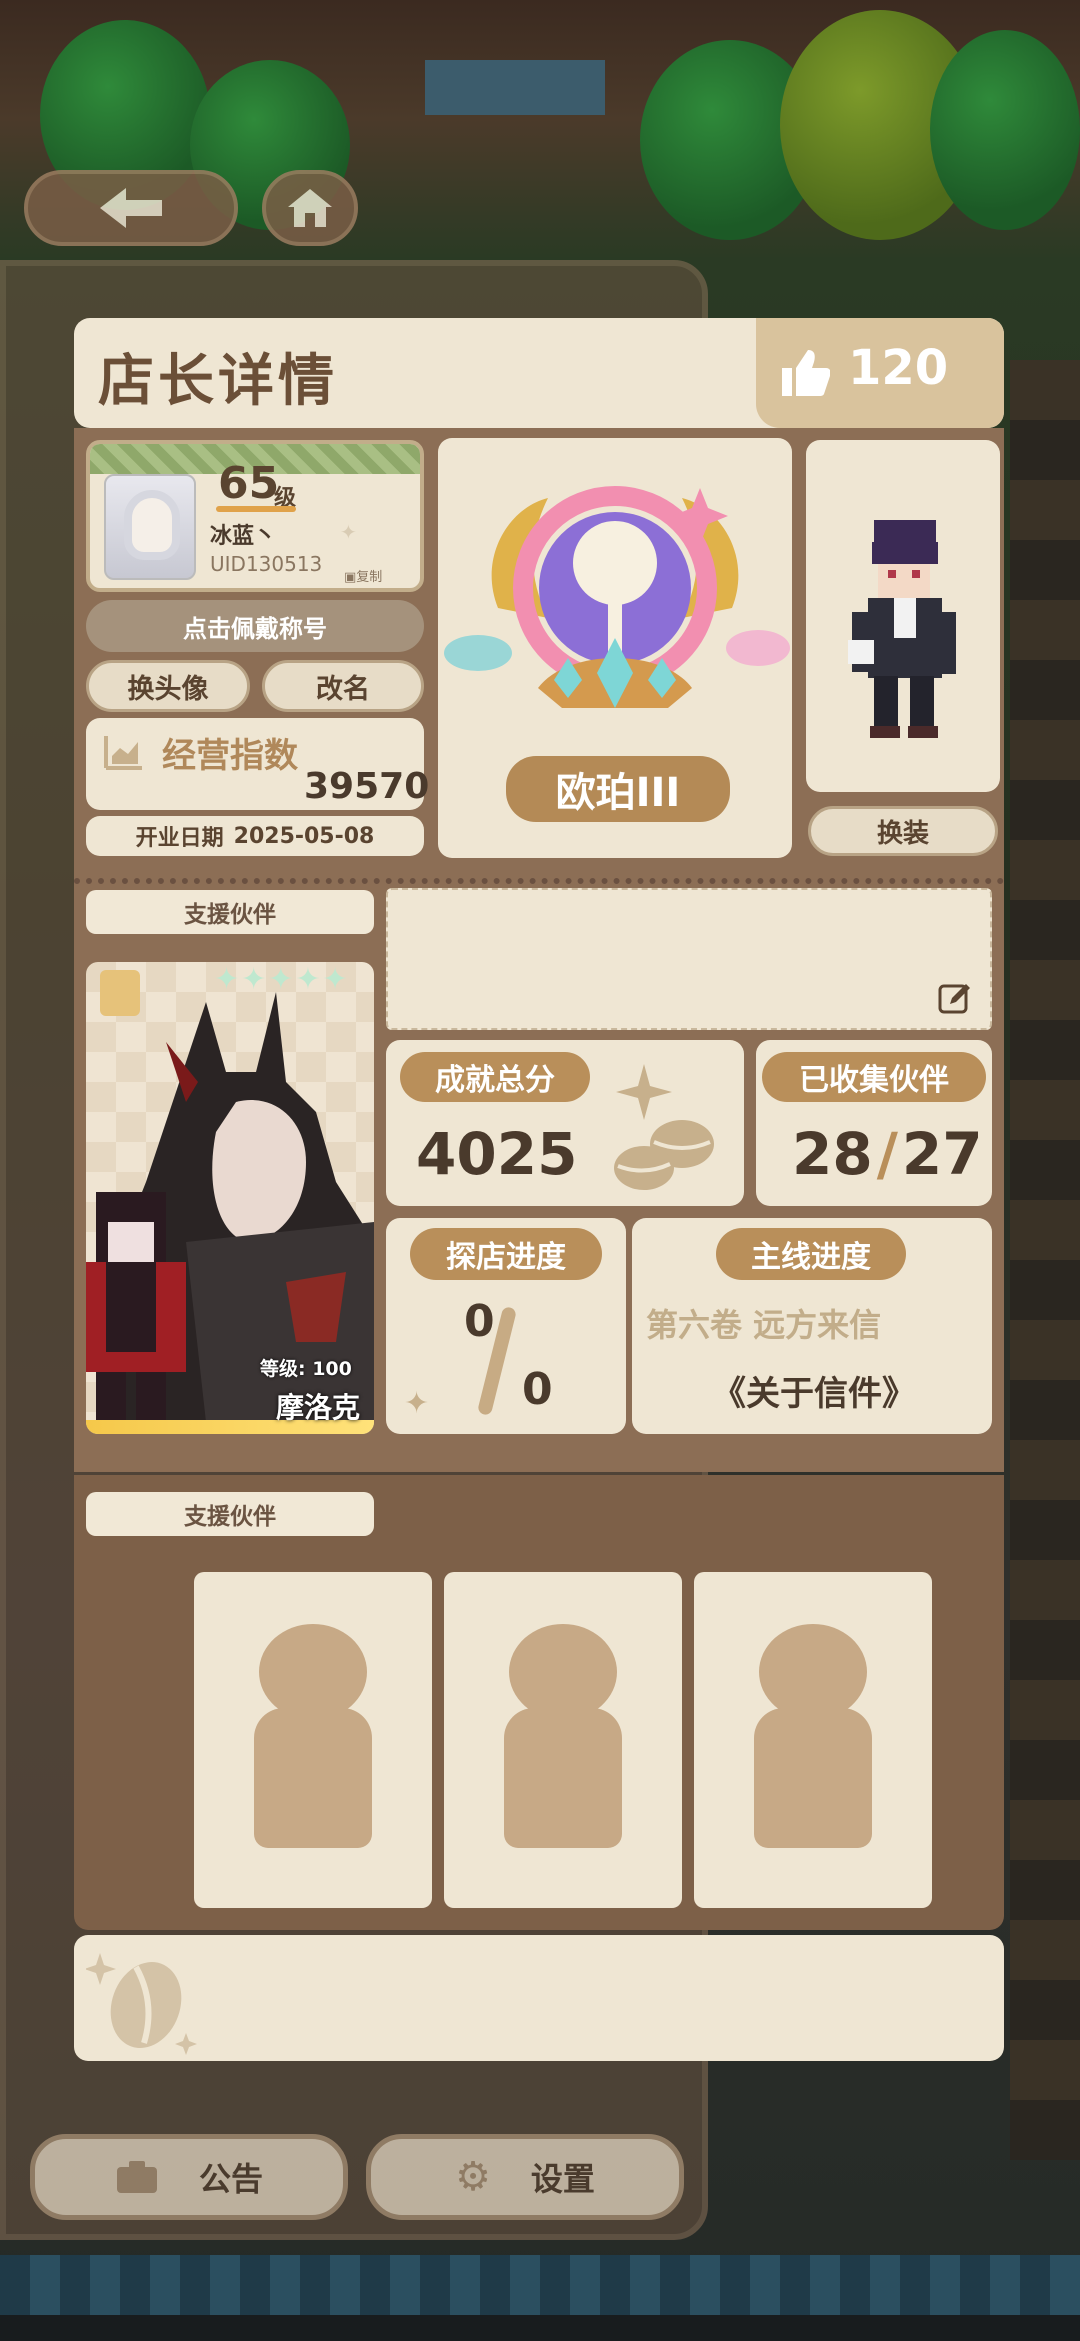 This screenshot has height=2341, width=1080. I want to click on collected-count: 28, so click(832, 1154).